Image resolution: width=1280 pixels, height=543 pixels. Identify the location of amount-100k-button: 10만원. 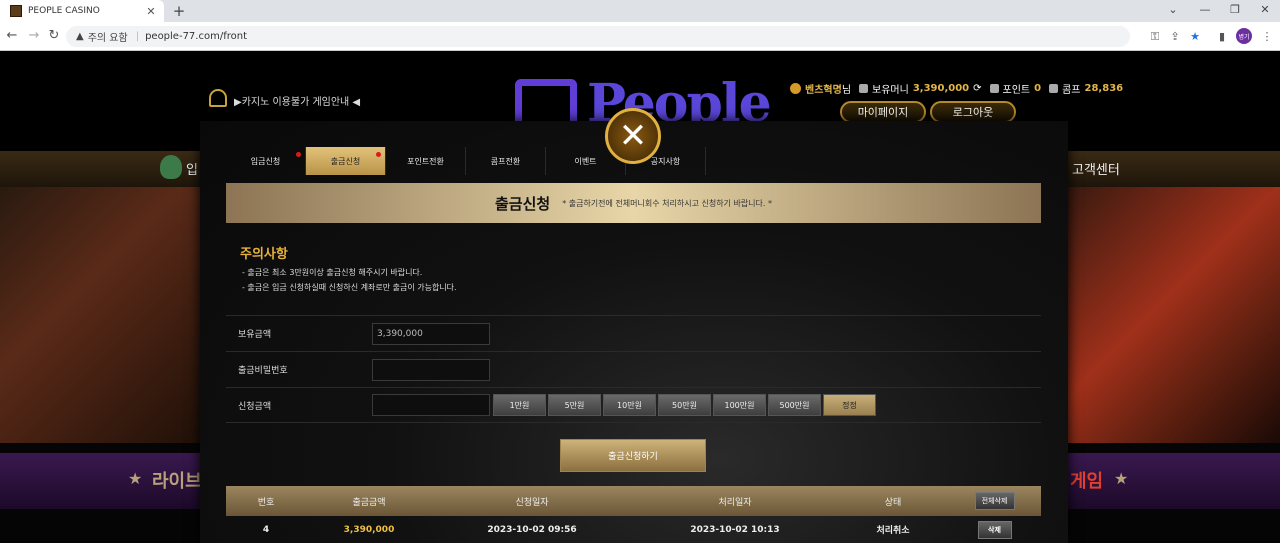
(629, 405).